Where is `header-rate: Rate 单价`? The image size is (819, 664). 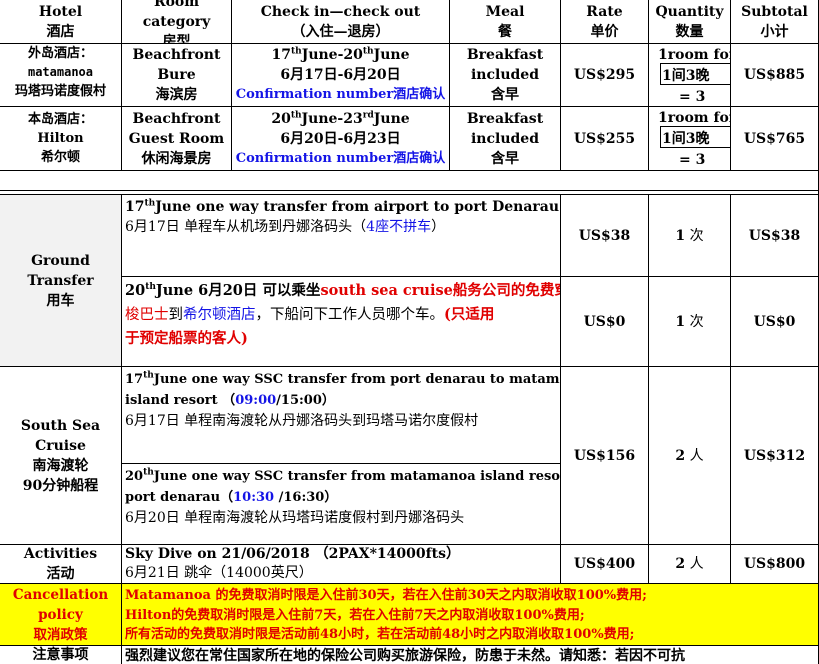 header-rate: Rate 单价 is located at coordinates (605, 22).